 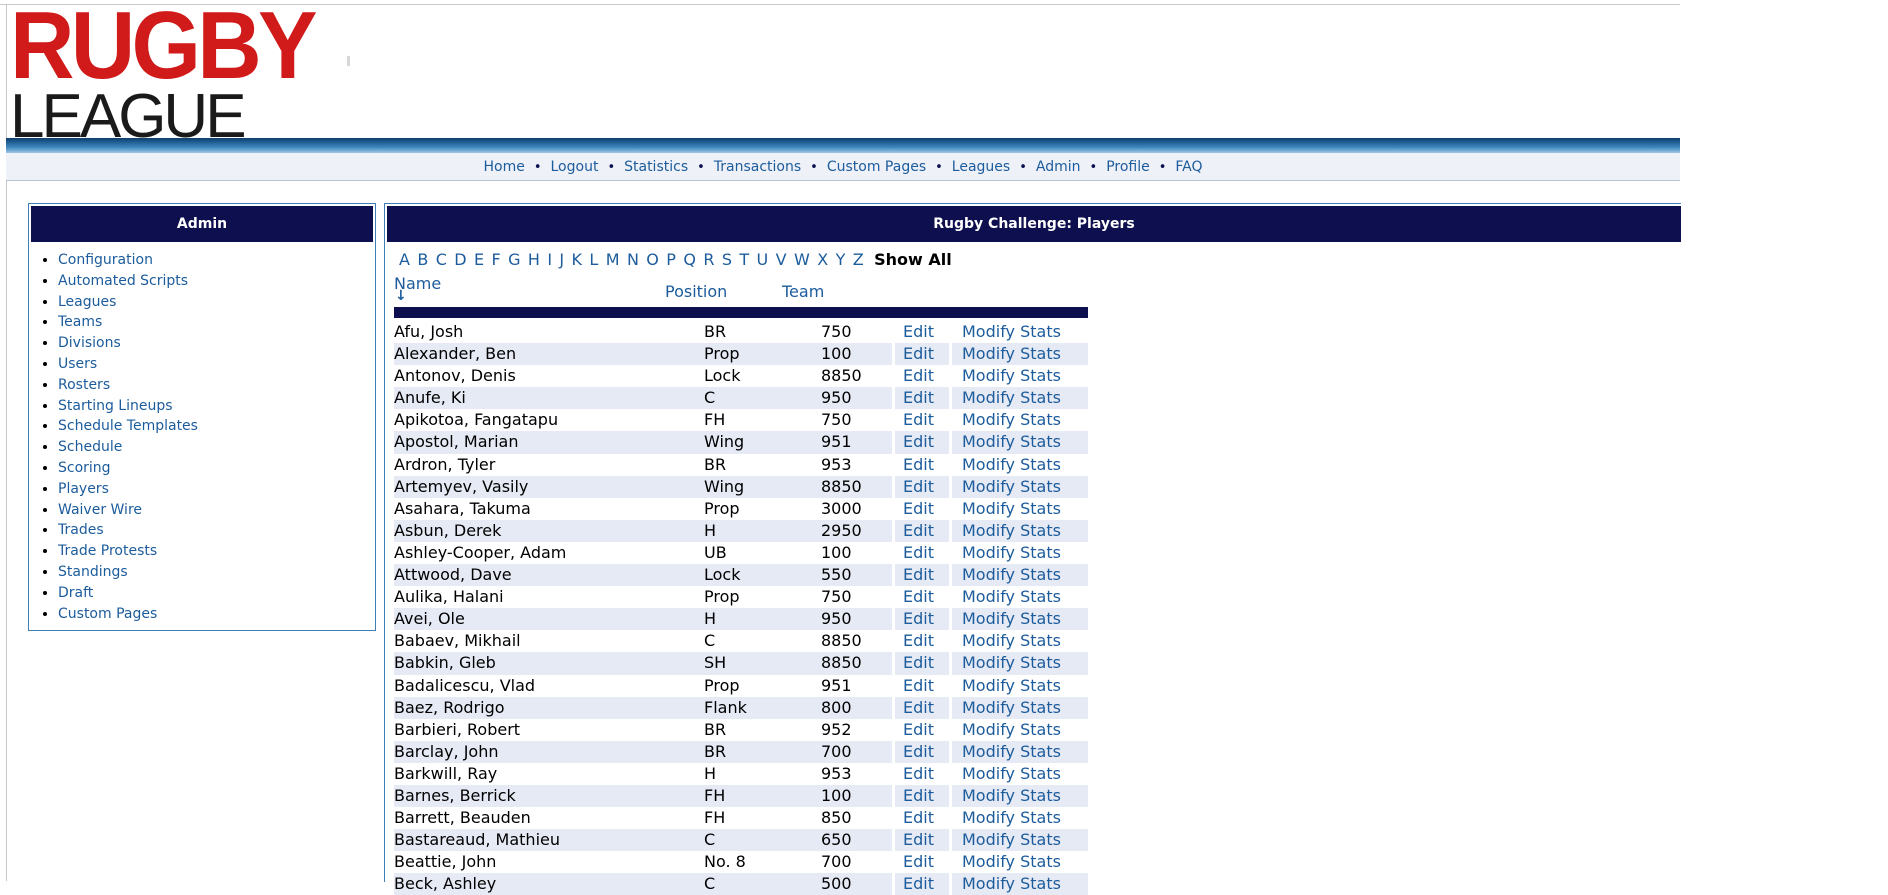 What do you see at coordinates (1188, 167) in the screenshot?
I see `nav-link-faq: FAQ` at bounding box center [1188, 167].